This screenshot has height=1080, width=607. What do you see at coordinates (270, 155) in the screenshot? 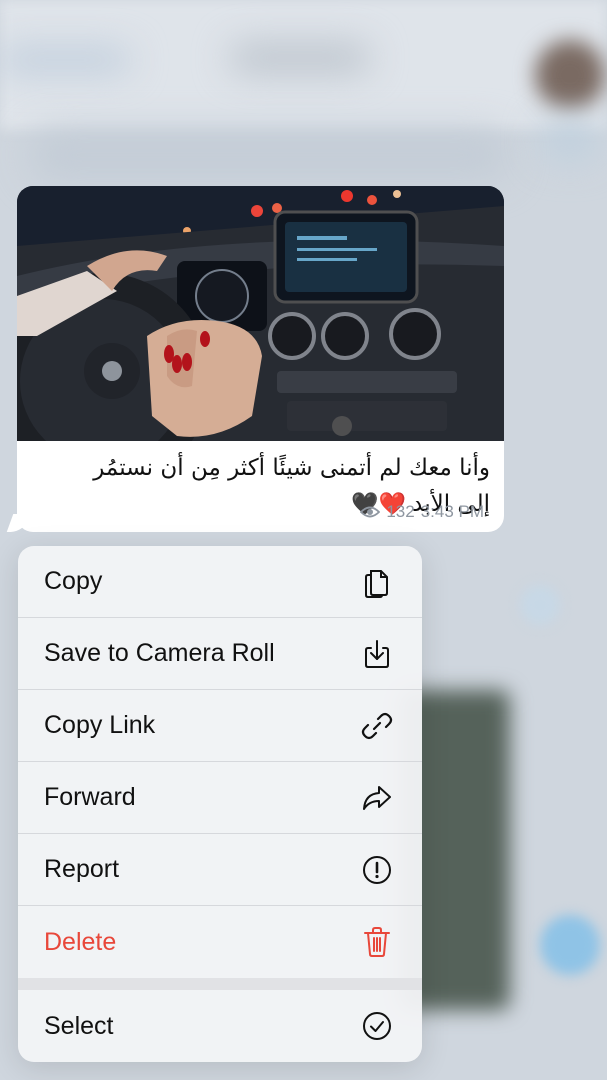
I see `blurred-pinned-bar` at bounding box center [270, 155].